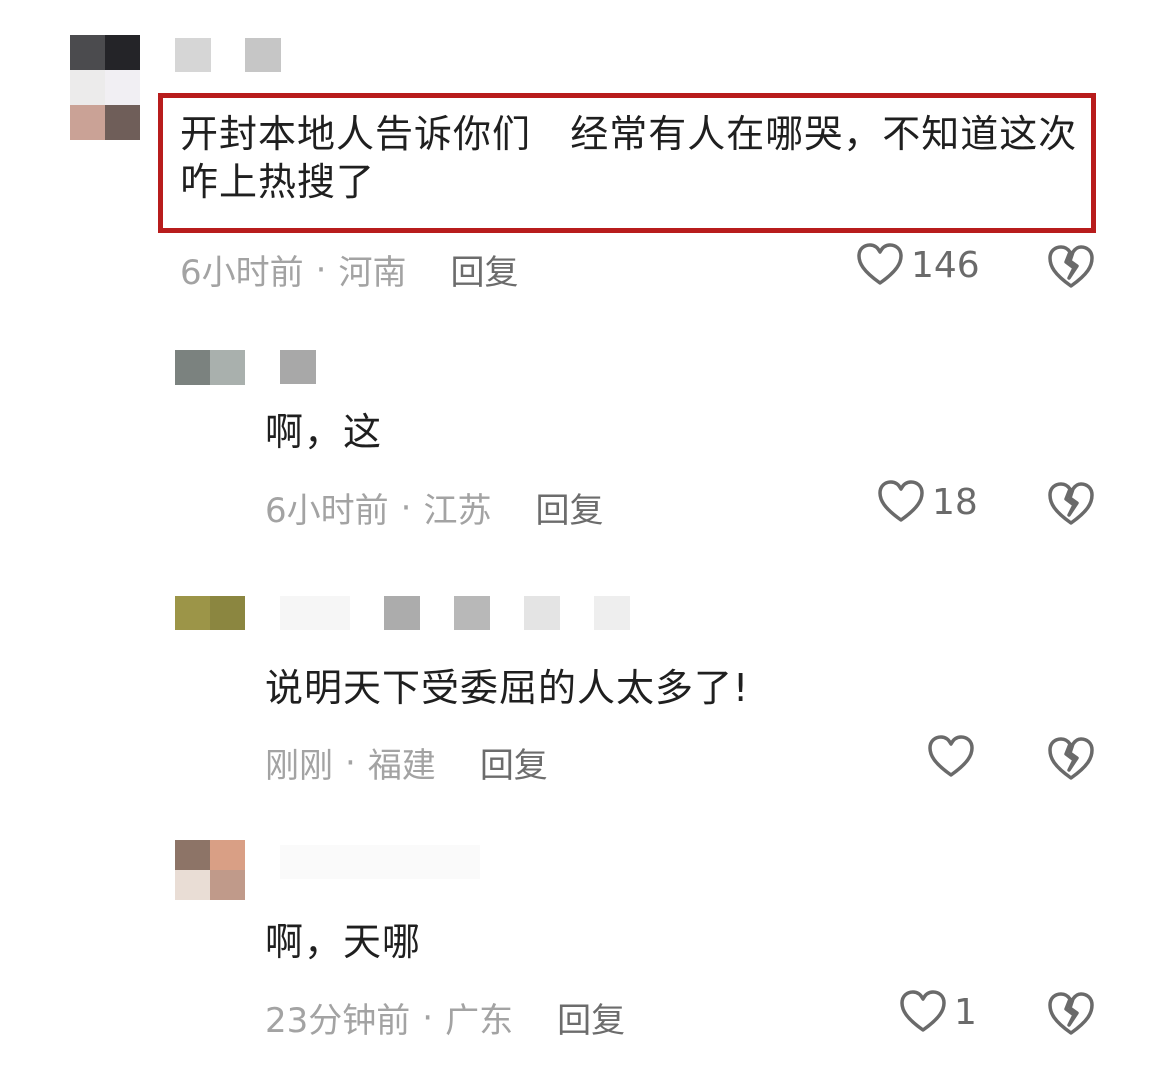  I want to click on comment-meta: 6小时前 · 河南 回复, so click(349, 269).